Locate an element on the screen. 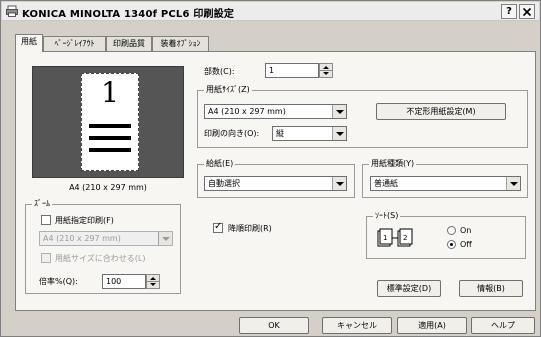 This screenshot has height=337, width=541. orientation-select: 縦 is located at coordinates (309, 133).